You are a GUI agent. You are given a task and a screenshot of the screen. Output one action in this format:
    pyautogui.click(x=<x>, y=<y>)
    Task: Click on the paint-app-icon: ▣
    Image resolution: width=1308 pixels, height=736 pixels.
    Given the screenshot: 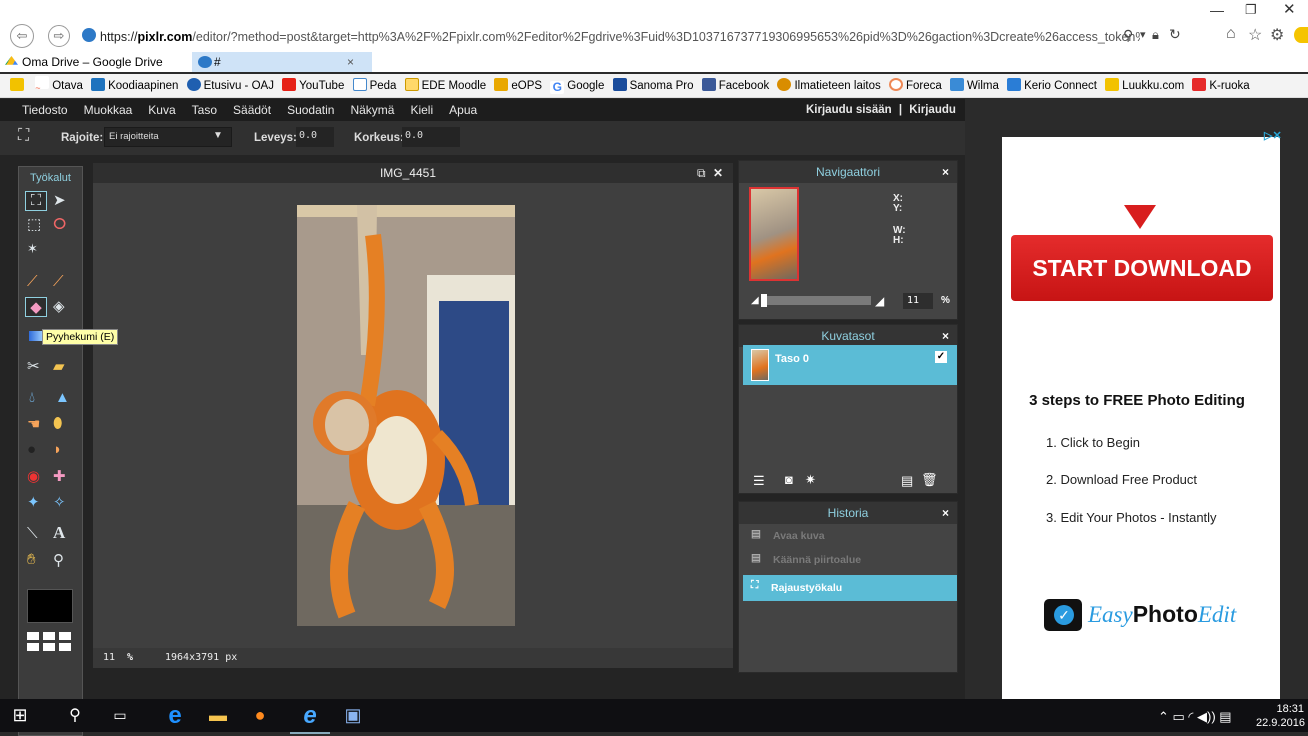 What is the action you would take?
    pyautogui.click(x=353, y=715)
    